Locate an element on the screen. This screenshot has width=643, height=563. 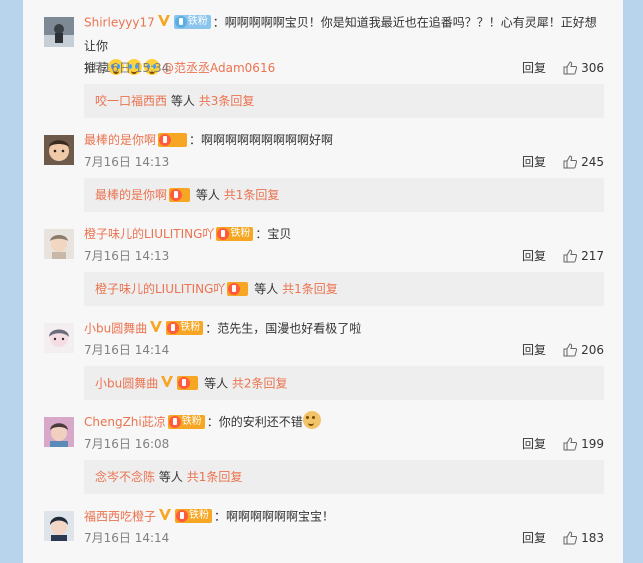
comment-time: 7月16日 16:08 is located at coordinates (127, 444).